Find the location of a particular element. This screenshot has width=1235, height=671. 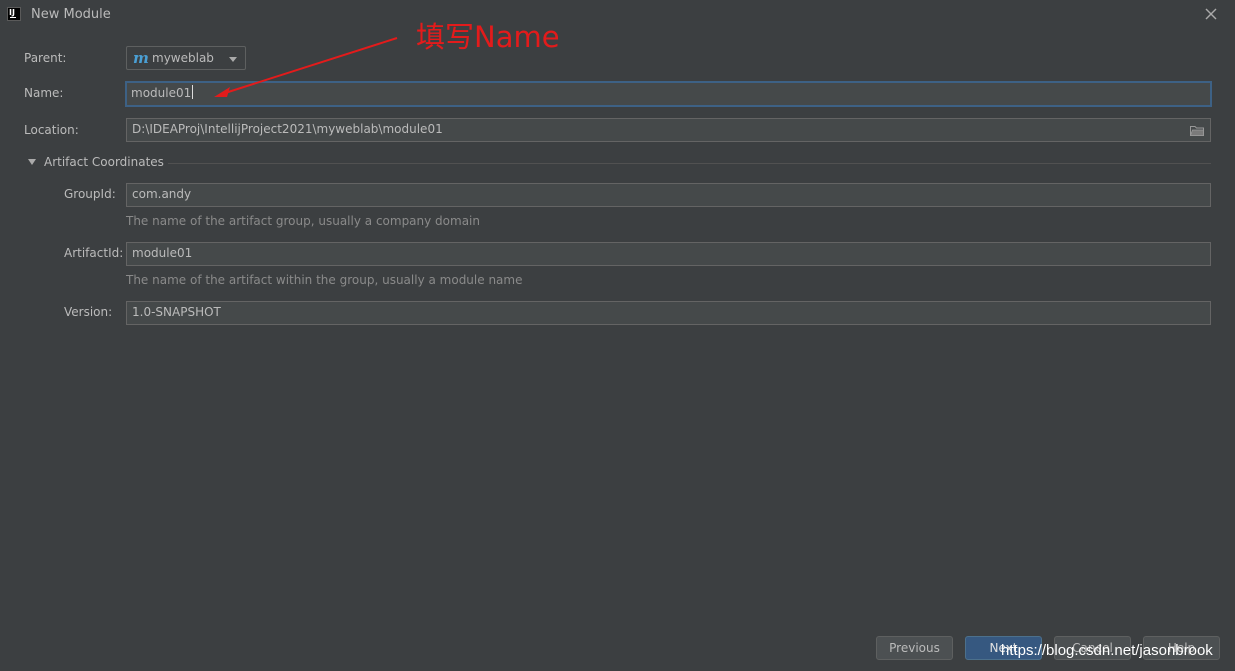

groupid-value: com.andy is located at coordinates (162, 194).